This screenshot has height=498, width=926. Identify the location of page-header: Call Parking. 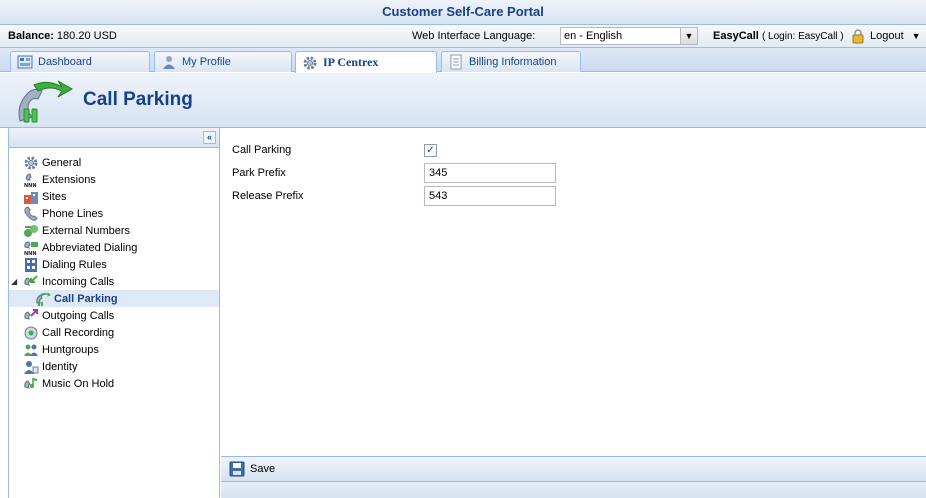
(463, 100).